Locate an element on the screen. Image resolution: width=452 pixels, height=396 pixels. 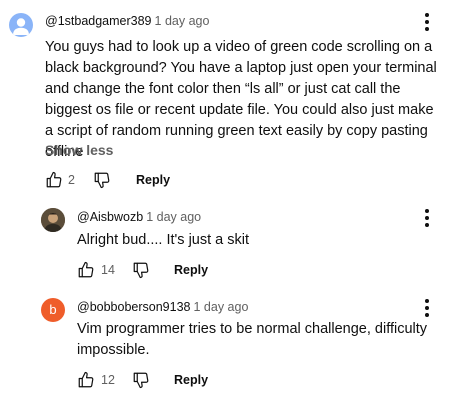
comment-text: Alright bud.... It's just a skit is located at coordinates (163, 240).